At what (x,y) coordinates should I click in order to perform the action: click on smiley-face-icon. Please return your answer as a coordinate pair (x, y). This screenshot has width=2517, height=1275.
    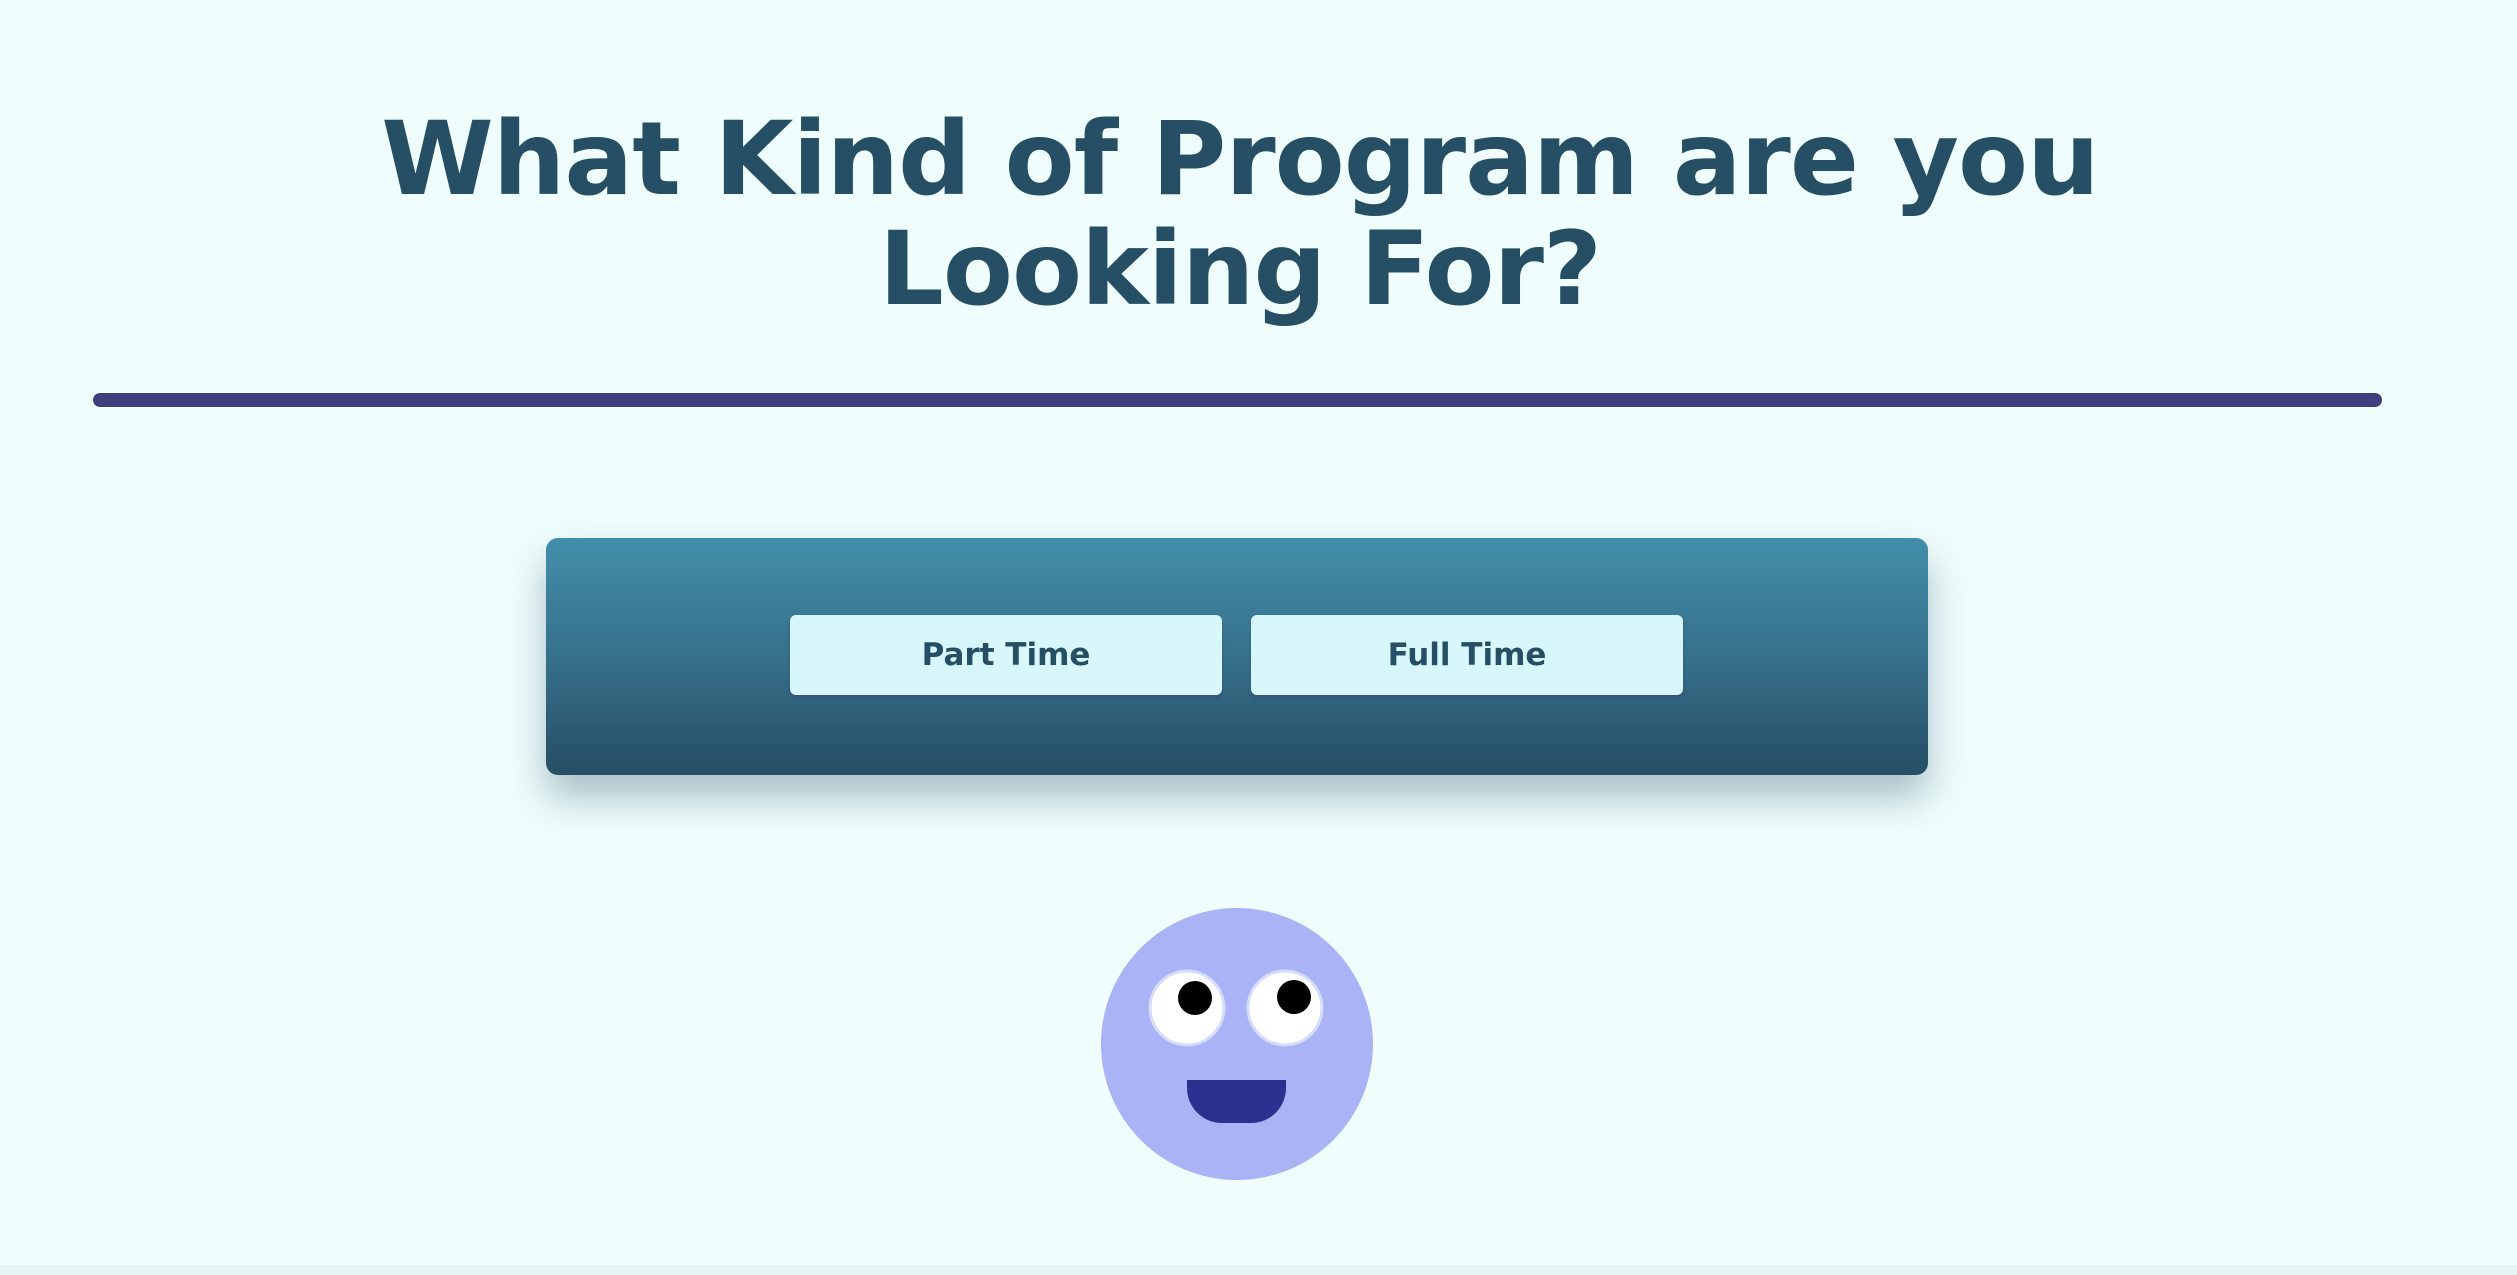
    Looking at the image, I should click on (1237, 1044).